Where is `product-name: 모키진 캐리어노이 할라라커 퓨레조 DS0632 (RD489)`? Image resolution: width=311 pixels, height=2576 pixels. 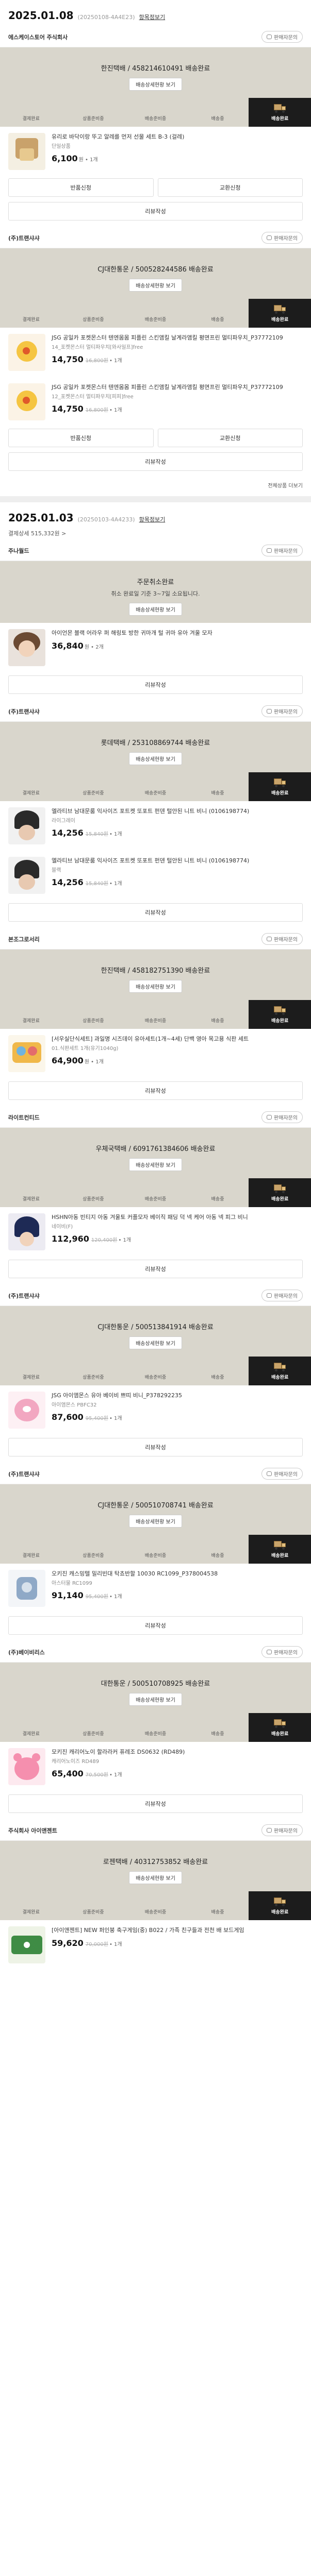 product-name: 모키진 캐리어노이 할라라커 퓨레조 DS0632 (RD489) is located at coordinates (177, 1752).